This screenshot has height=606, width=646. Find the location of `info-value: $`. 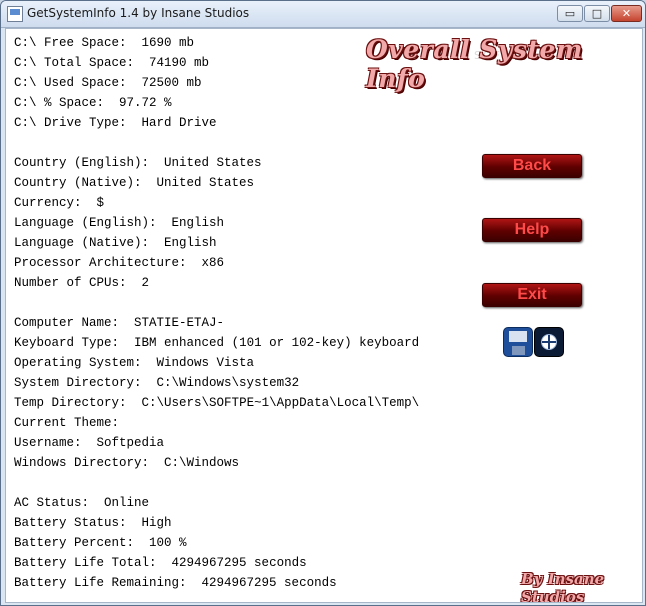

info-value: $ is located at coordinates (100, 203).